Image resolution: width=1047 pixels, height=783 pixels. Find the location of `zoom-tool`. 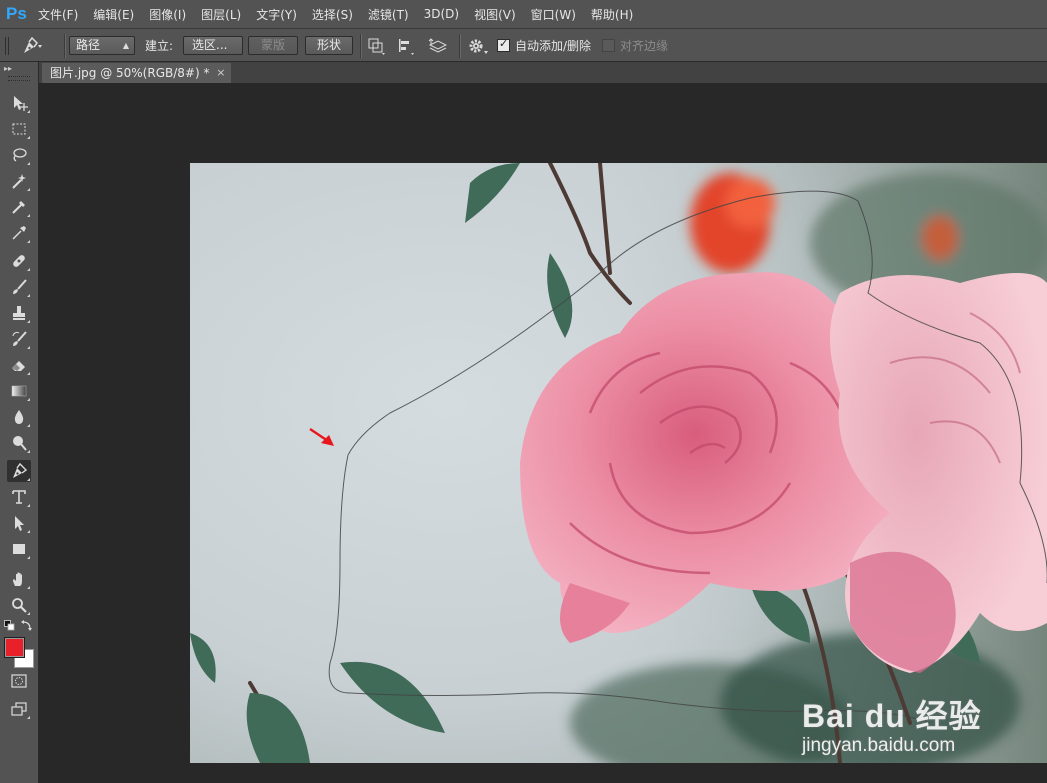

zoom-tool is located at coordinates (19, 605).